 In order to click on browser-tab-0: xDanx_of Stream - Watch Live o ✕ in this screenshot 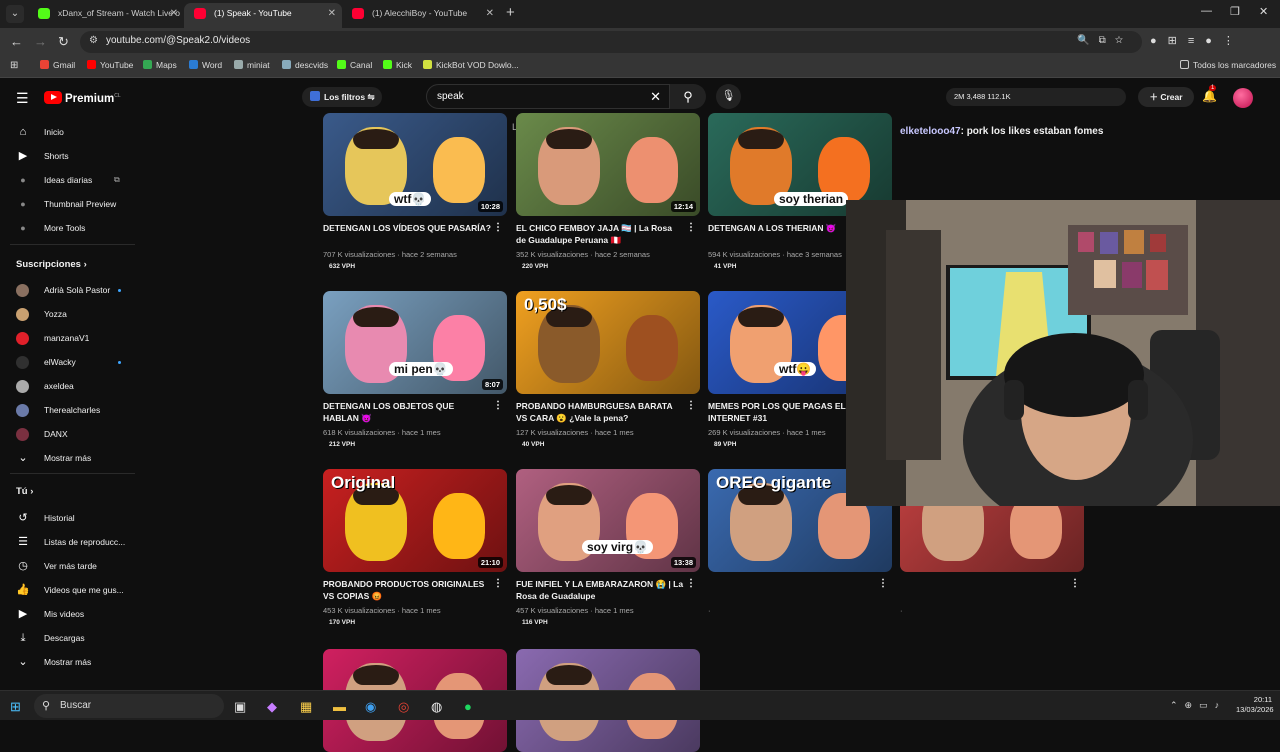, I will do `click(106, 15)`.